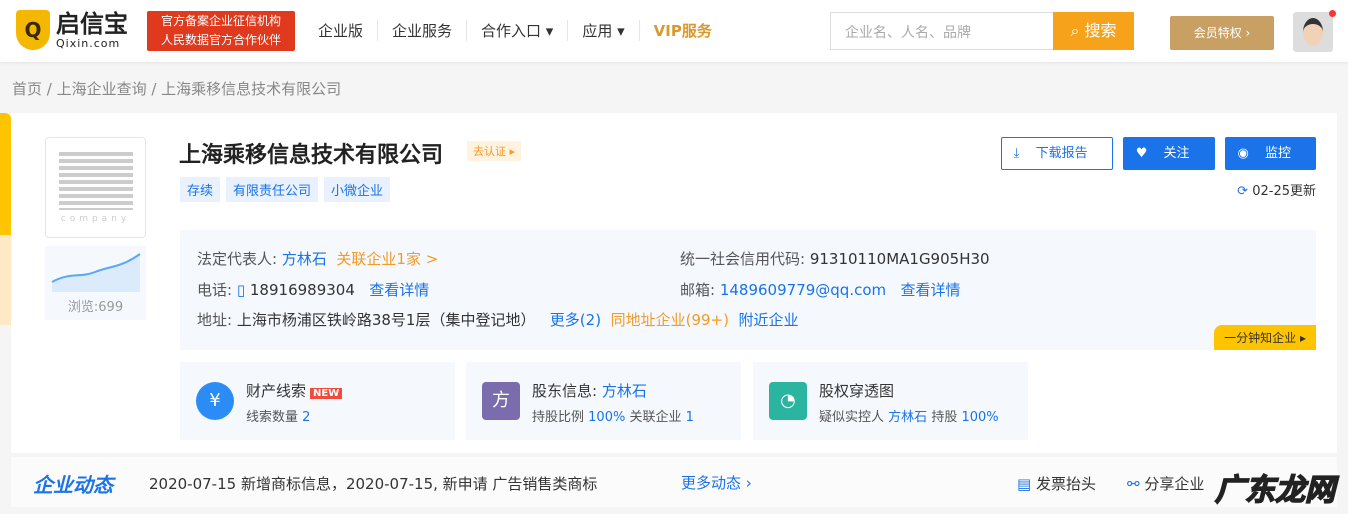 This screenshot has height=514, width=1348. Describe the element at coordinates (1313, 32) in the screenshot. I see `avatar` at that location.